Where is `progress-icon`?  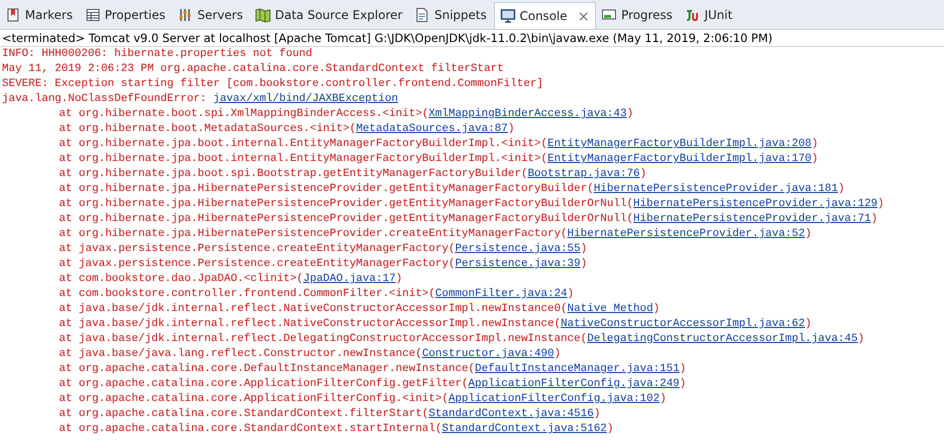 progress-icon is located at coordinates (609, 14).